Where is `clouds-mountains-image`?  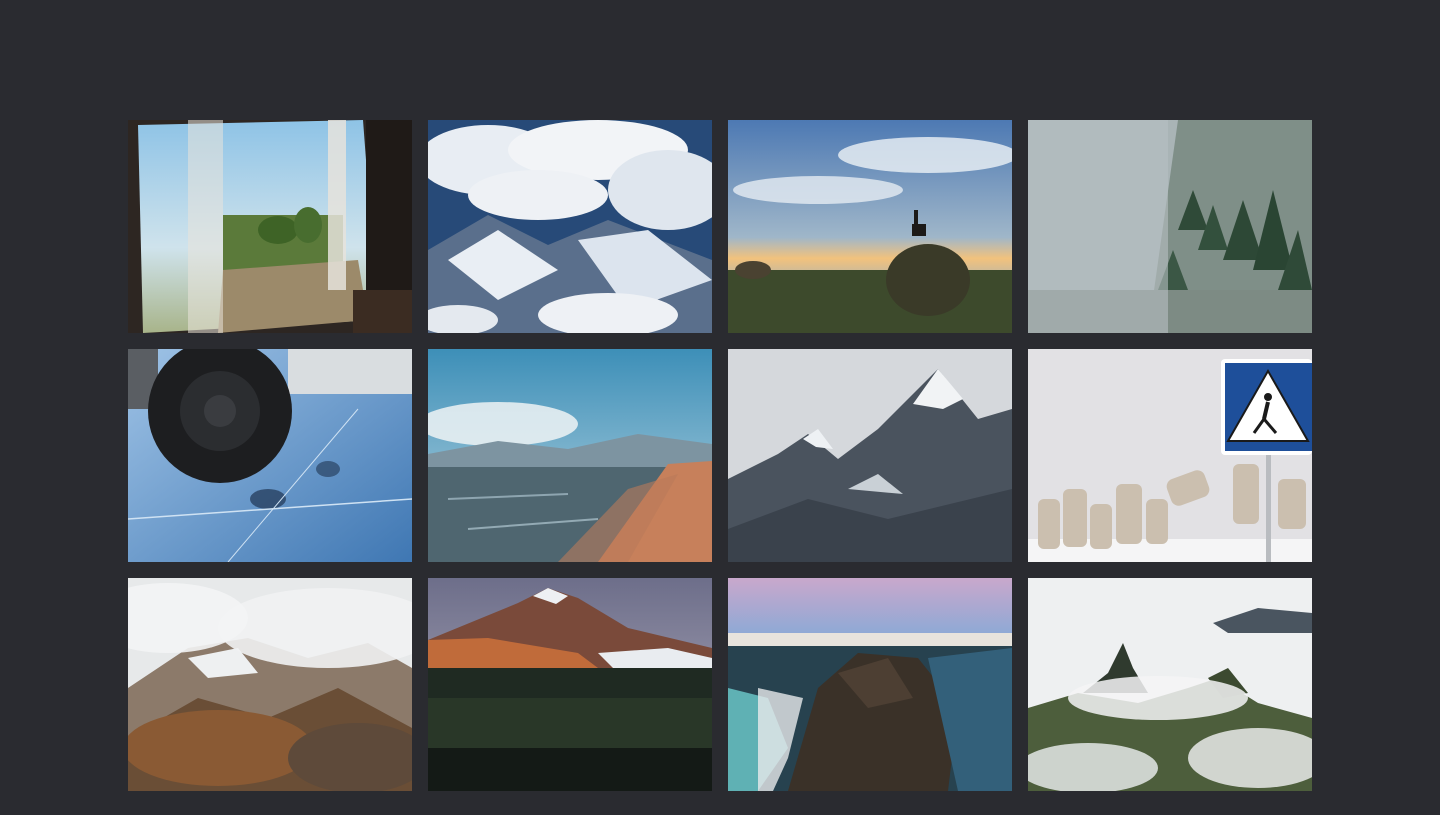
clouds-mountains-image is located at coordinates (570, 226).